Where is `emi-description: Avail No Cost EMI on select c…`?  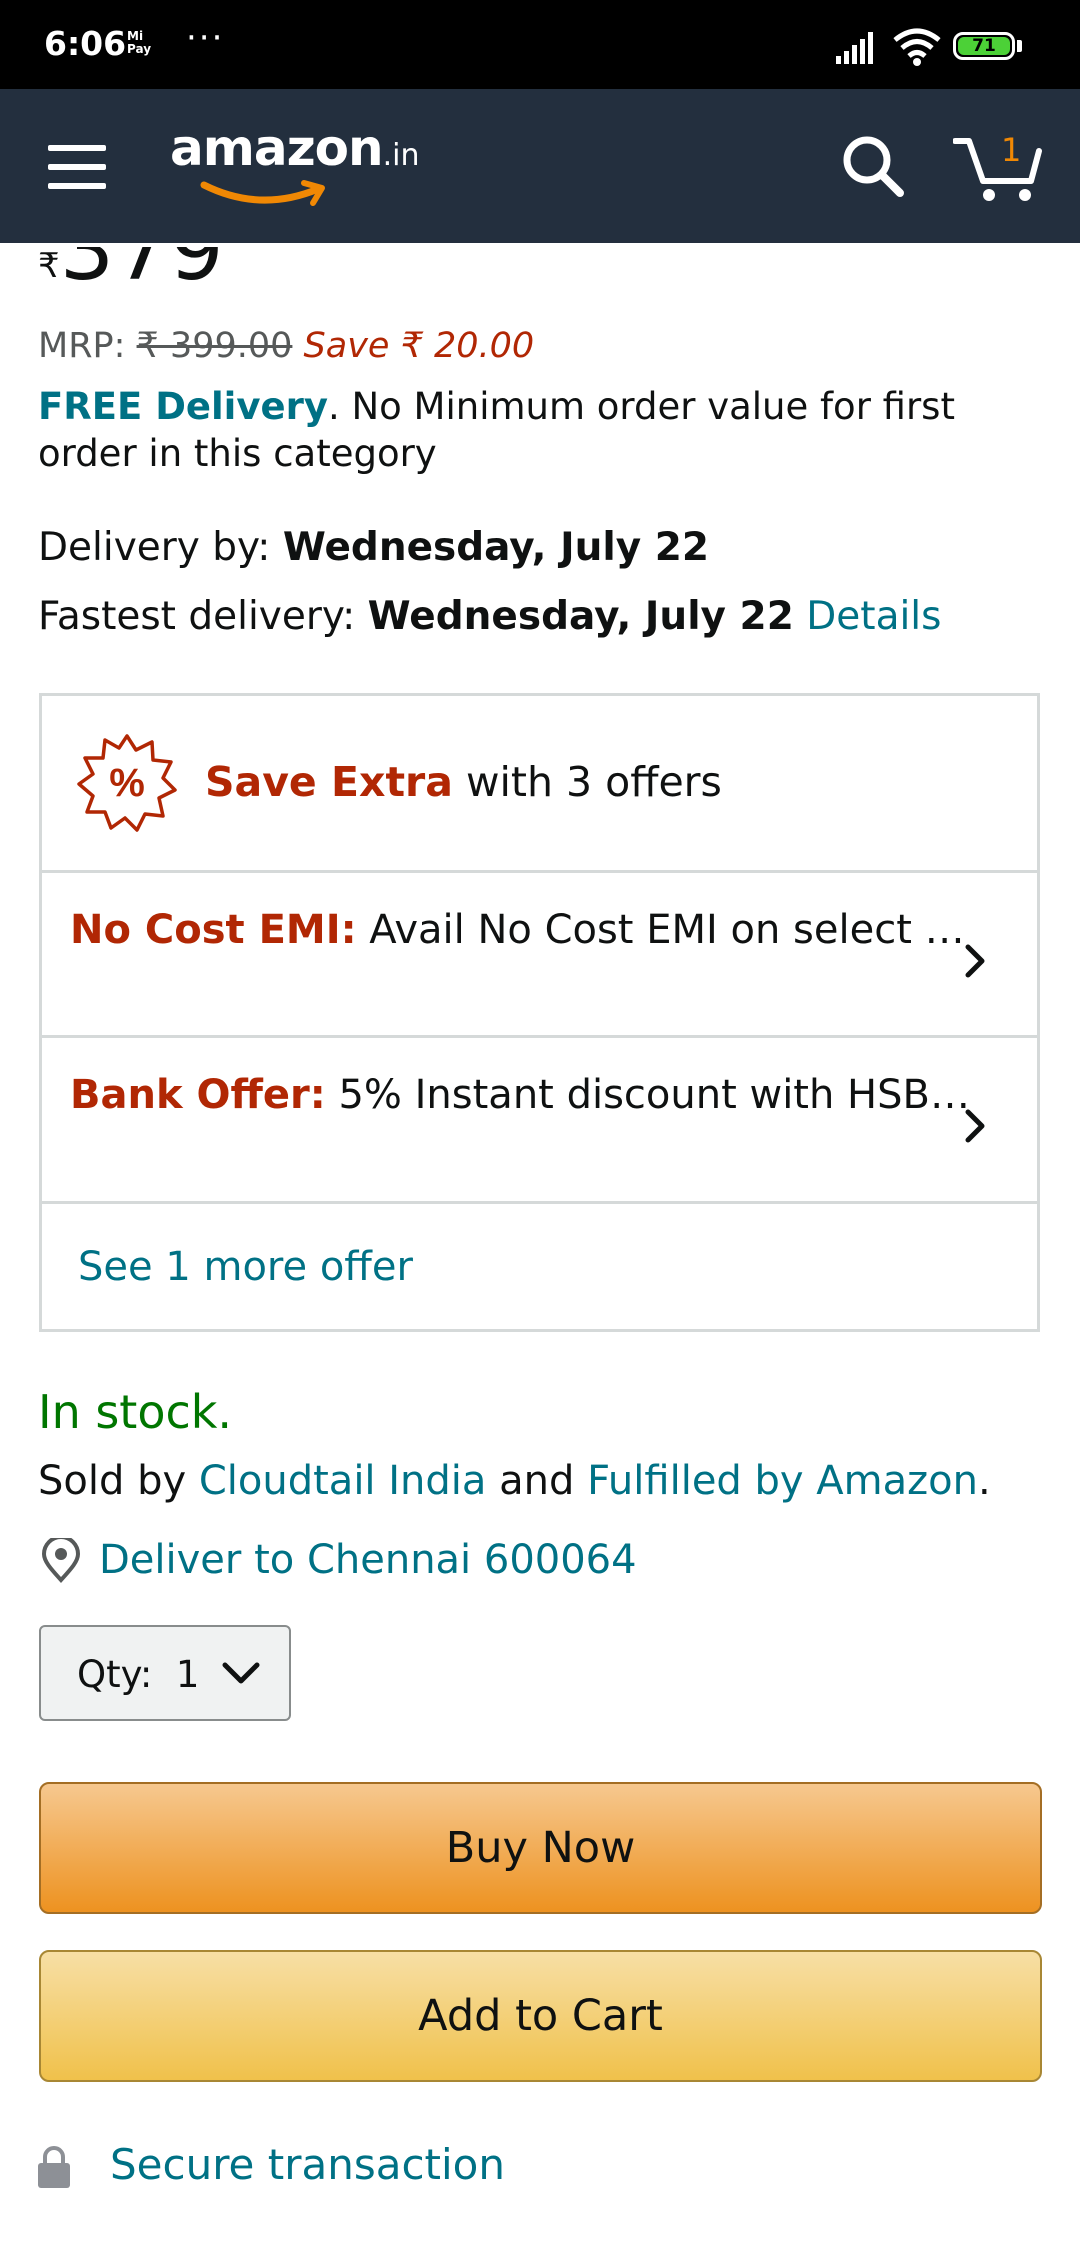 emi-description: Avail No Cost EMI on select c… is located at coordinates (668, 930).